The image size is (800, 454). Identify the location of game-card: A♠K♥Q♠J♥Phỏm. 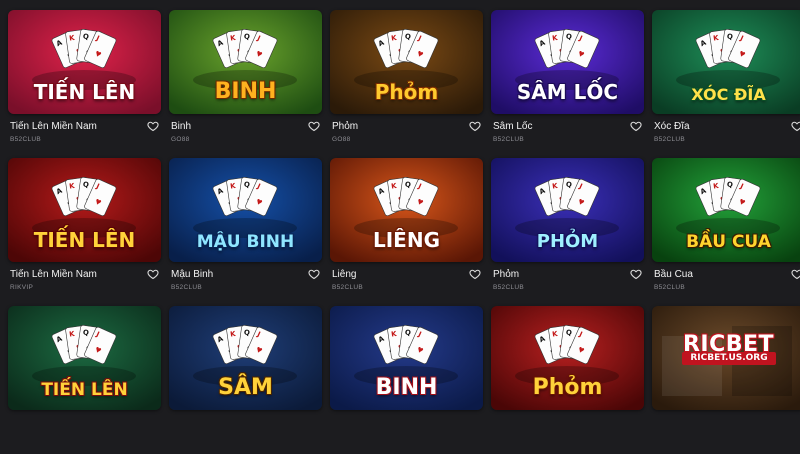
(567, 380).